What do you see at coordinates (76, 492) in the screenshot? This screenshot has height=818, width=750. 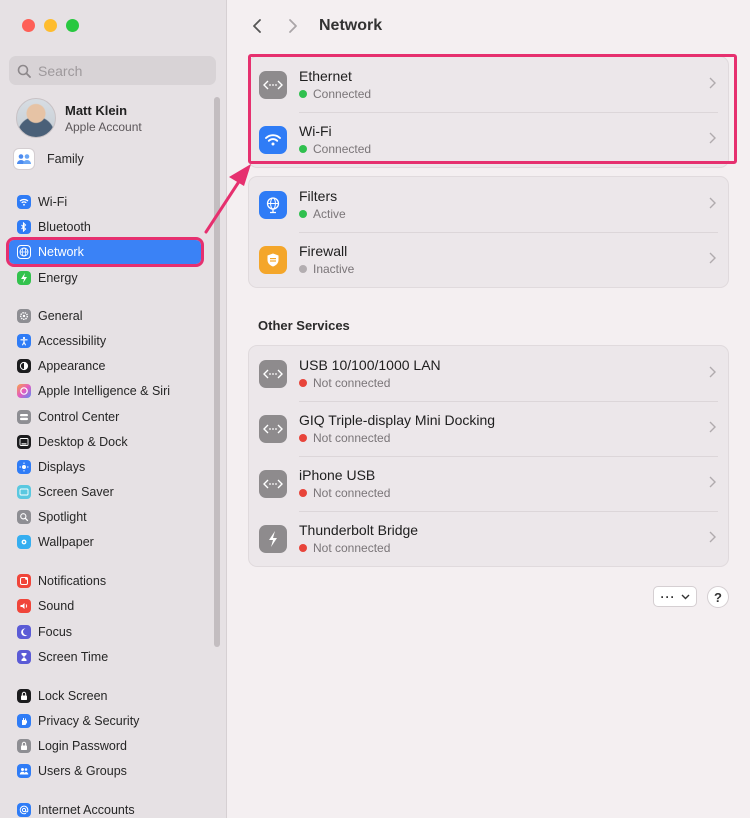 I see `sidebar-item-label: Screen Saver` at bounding box center [76, 492].